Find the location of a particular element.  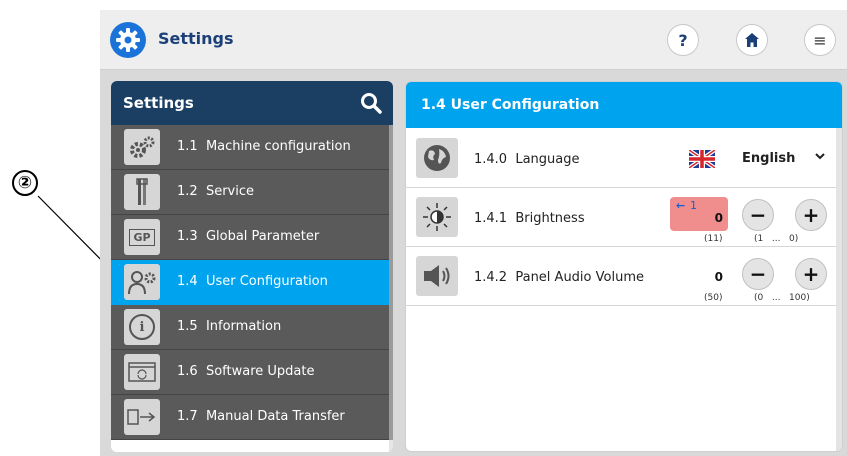

sun-icon is located at coordinates (437, 217).